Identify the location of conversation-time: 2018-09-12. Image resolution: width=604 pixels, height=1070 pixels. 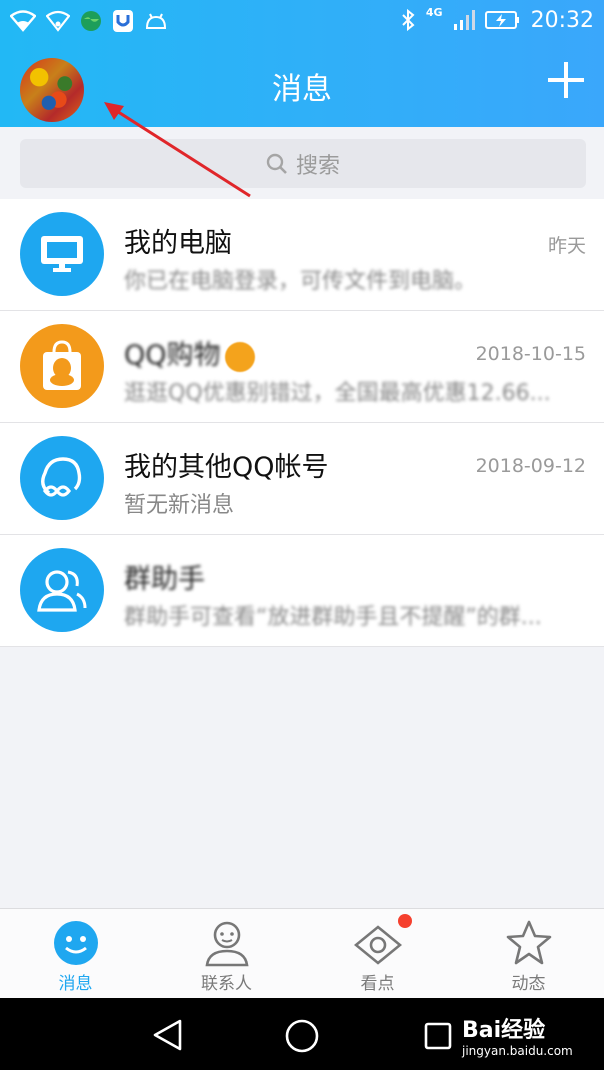
(530, 466).